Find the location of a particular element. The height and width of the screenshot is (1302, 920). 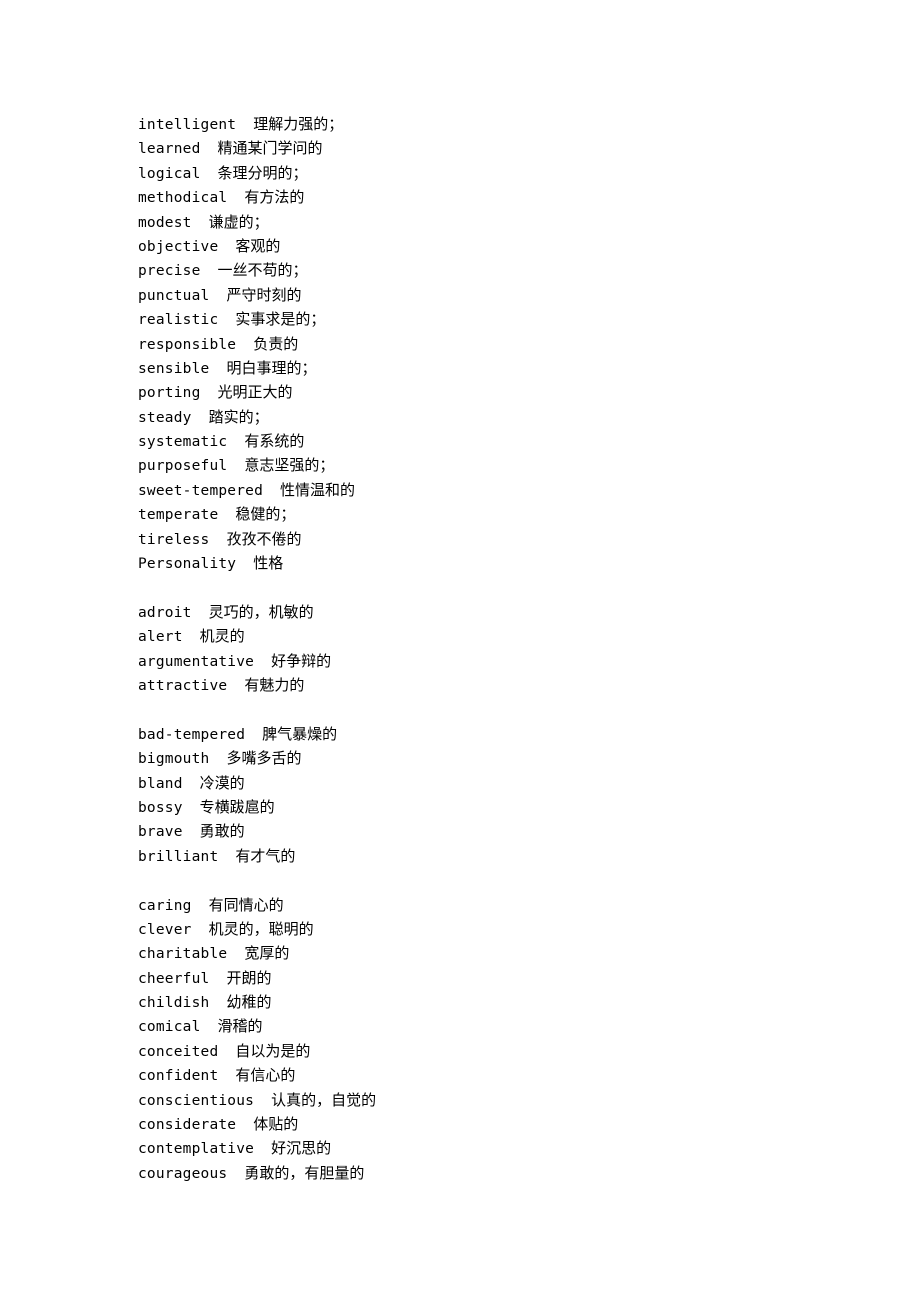

vocabulary-entry: contemplative 好沉思的 is located at coordinates (529, 1148).